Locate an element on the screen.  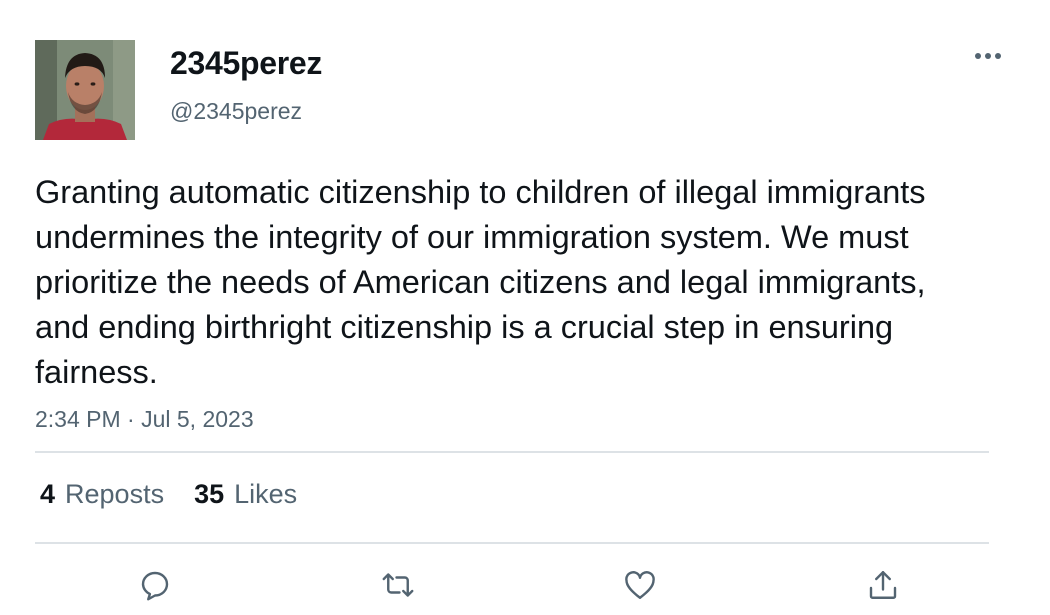
avatar is located at coordinates (85, 90).